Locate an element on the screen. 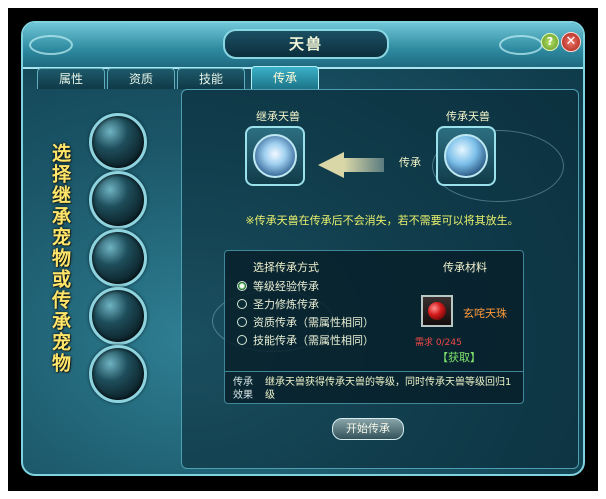  method-label: 圣力修炼传承 is located at coordinates (286, 304).